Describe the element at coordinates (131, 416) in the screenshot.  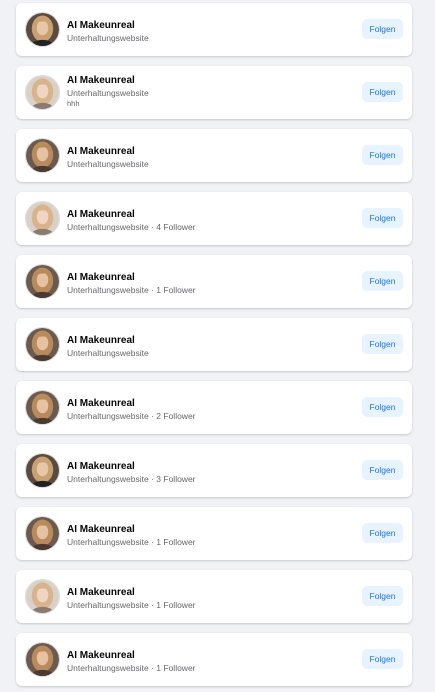
I see `page-category: Unterhaltungswebsite · 2 Follower` at that location.